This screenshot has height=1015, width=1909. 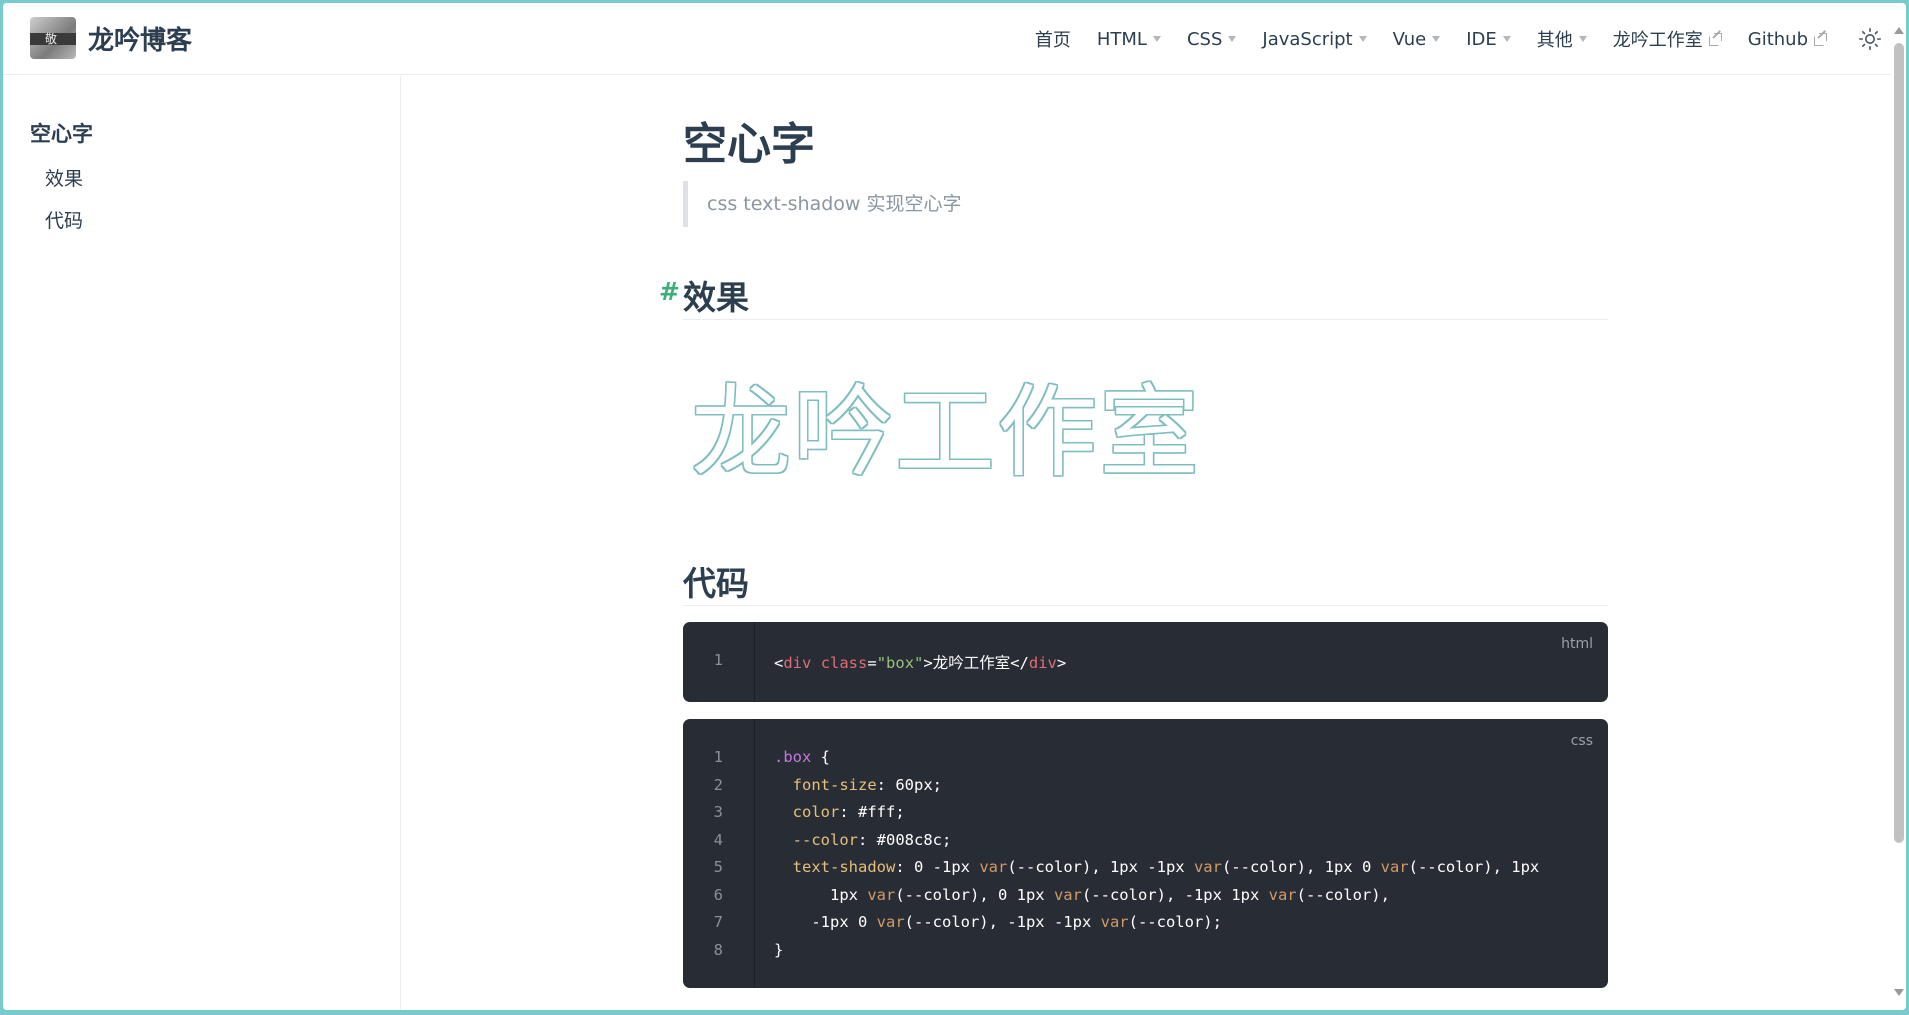 What do you see at coordinates (844, 663) in the screenshot?
I see `code-token: class` at bounding box center [844, 663].